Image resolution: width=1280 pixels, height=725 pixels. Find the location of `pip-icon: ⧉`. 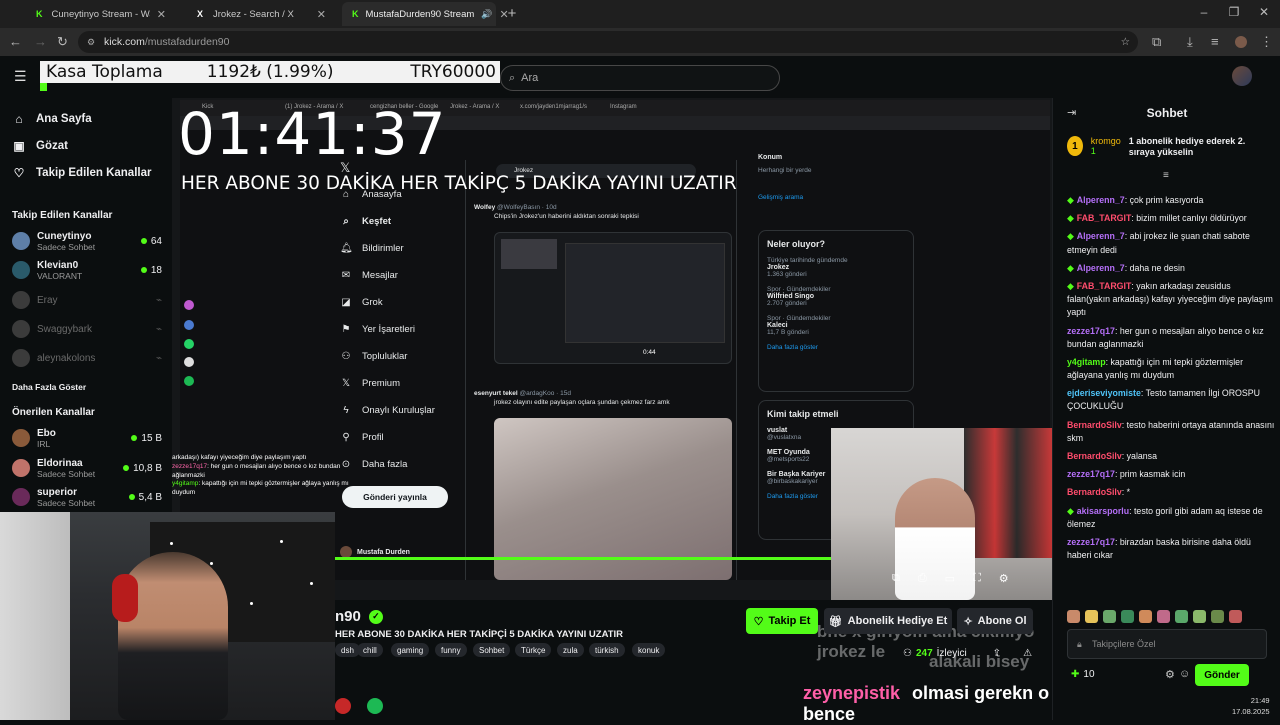

pip-icon: ⧉ is located at coordinates (896, 578).